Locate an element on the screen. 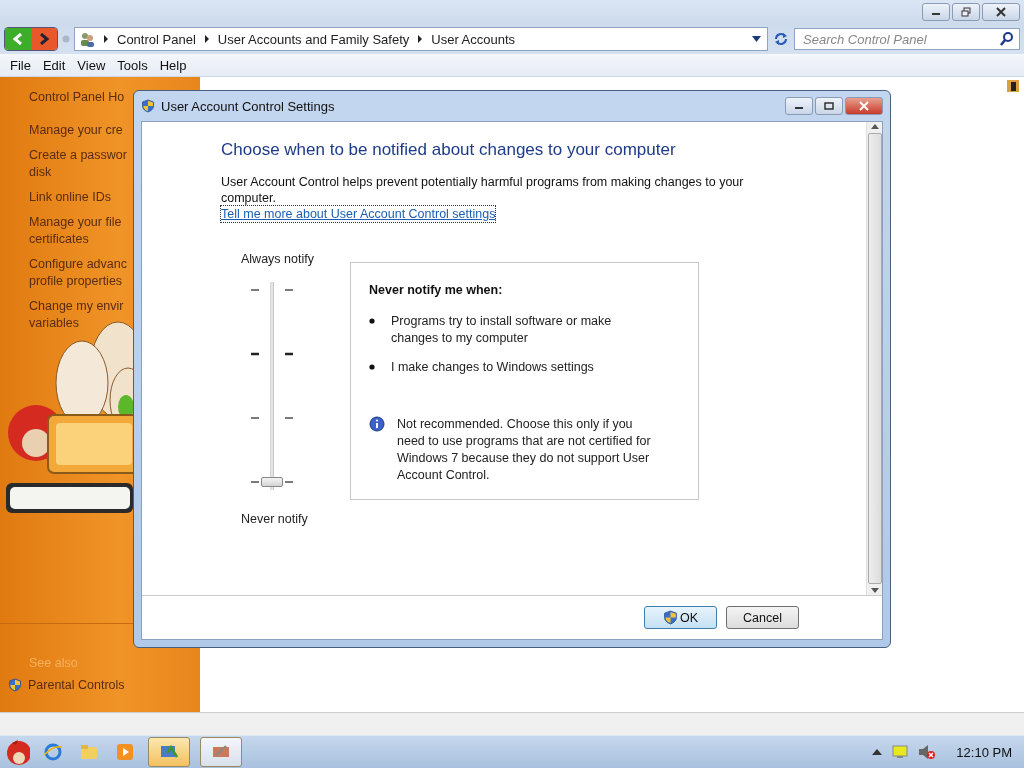  slider-top-label: Always notify is located at coordinates (278, 259).